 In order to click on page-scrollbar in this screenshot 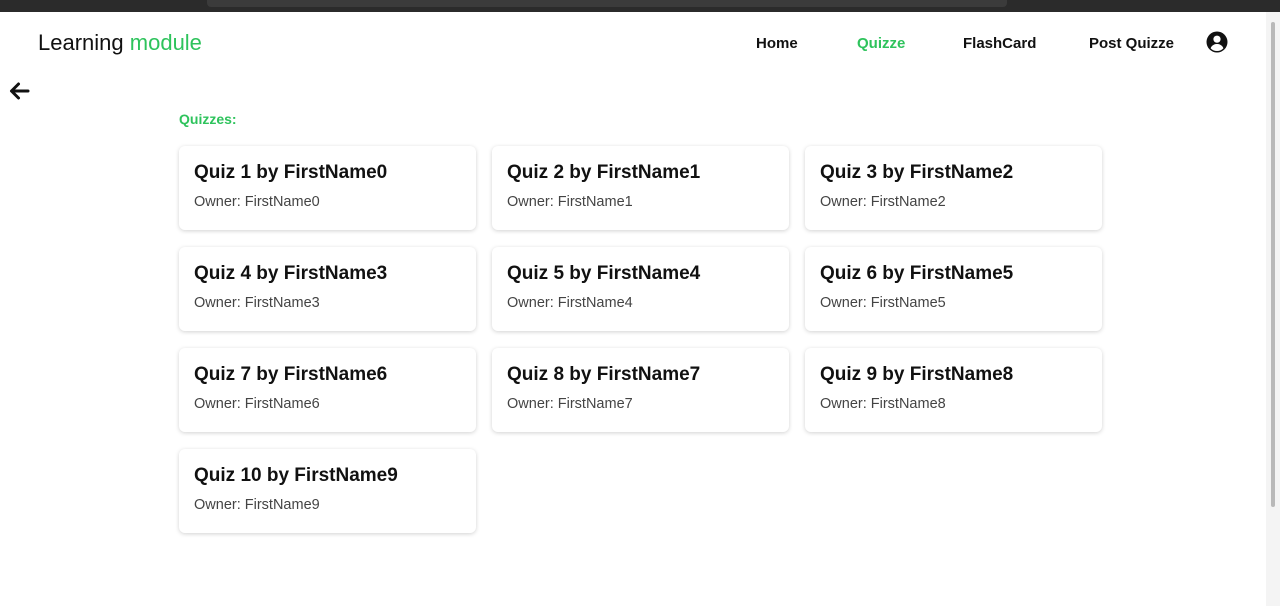, I will do `click(1273, 309)`.